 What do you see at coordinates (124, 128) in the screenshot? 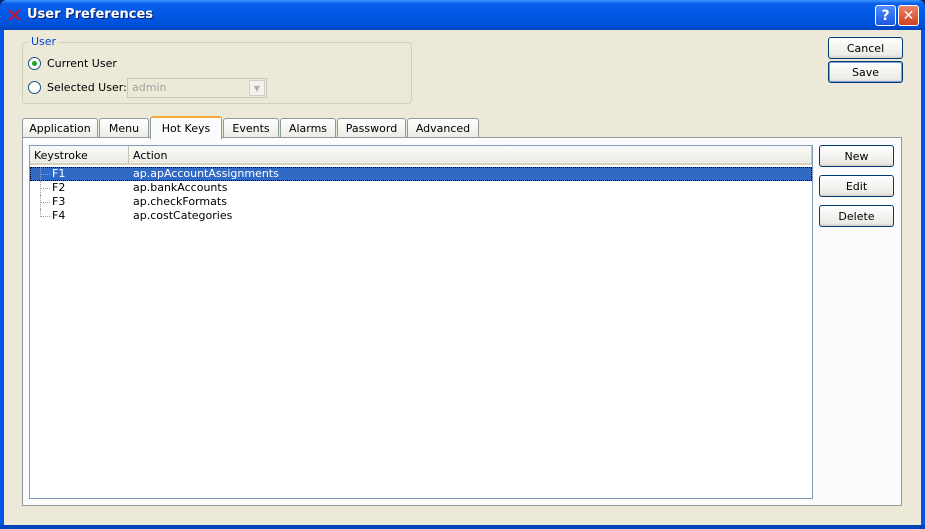
I see `tab-menu: Menu` at bounding box center [124, 128].